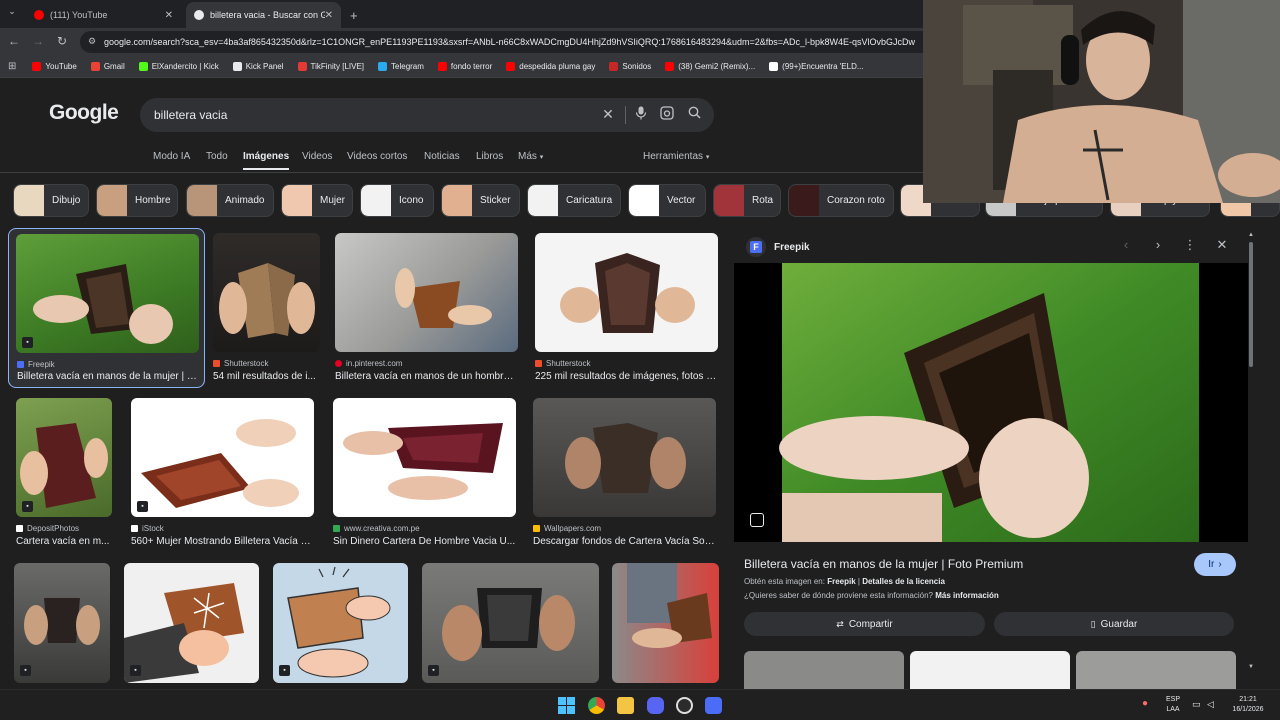 The width and height of the screenshot is (1280, 720). Describe the element at coordinates (1222, 245) in the screenshot. I see `close-panel-icon: ✕` at that location.